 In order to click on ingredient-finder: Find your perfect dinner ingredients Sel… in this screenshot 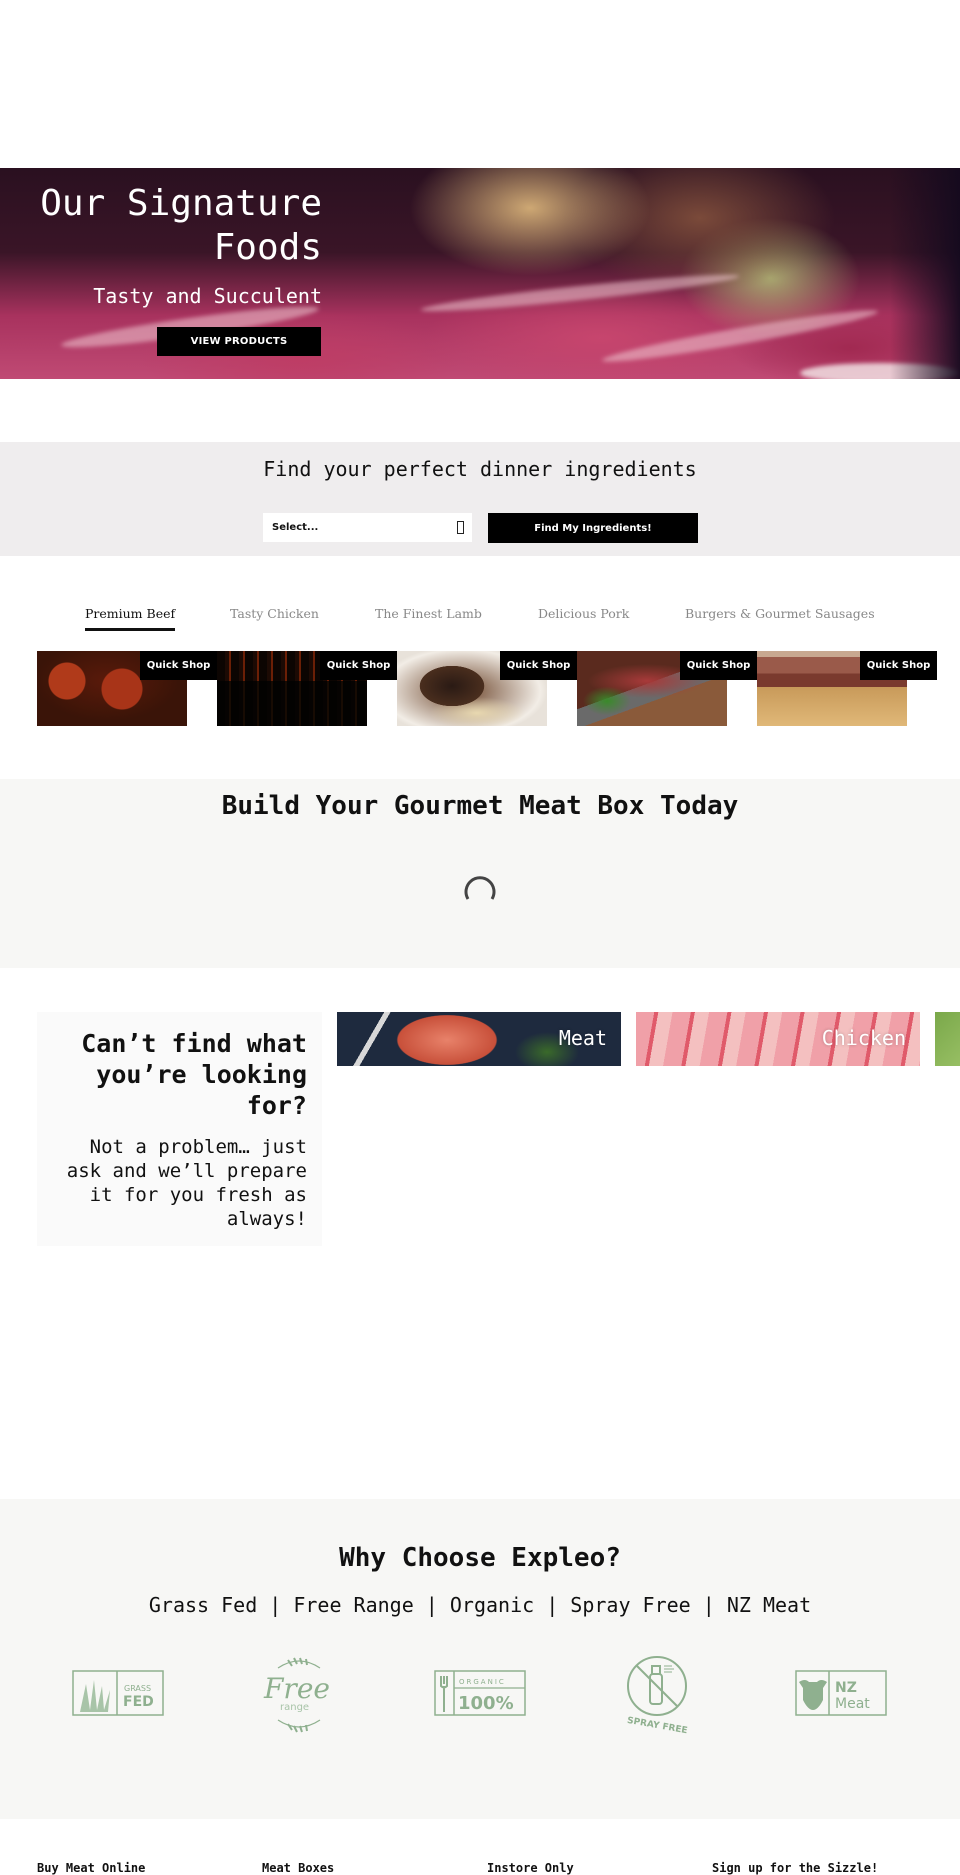, I will do `click(480, 499)`.